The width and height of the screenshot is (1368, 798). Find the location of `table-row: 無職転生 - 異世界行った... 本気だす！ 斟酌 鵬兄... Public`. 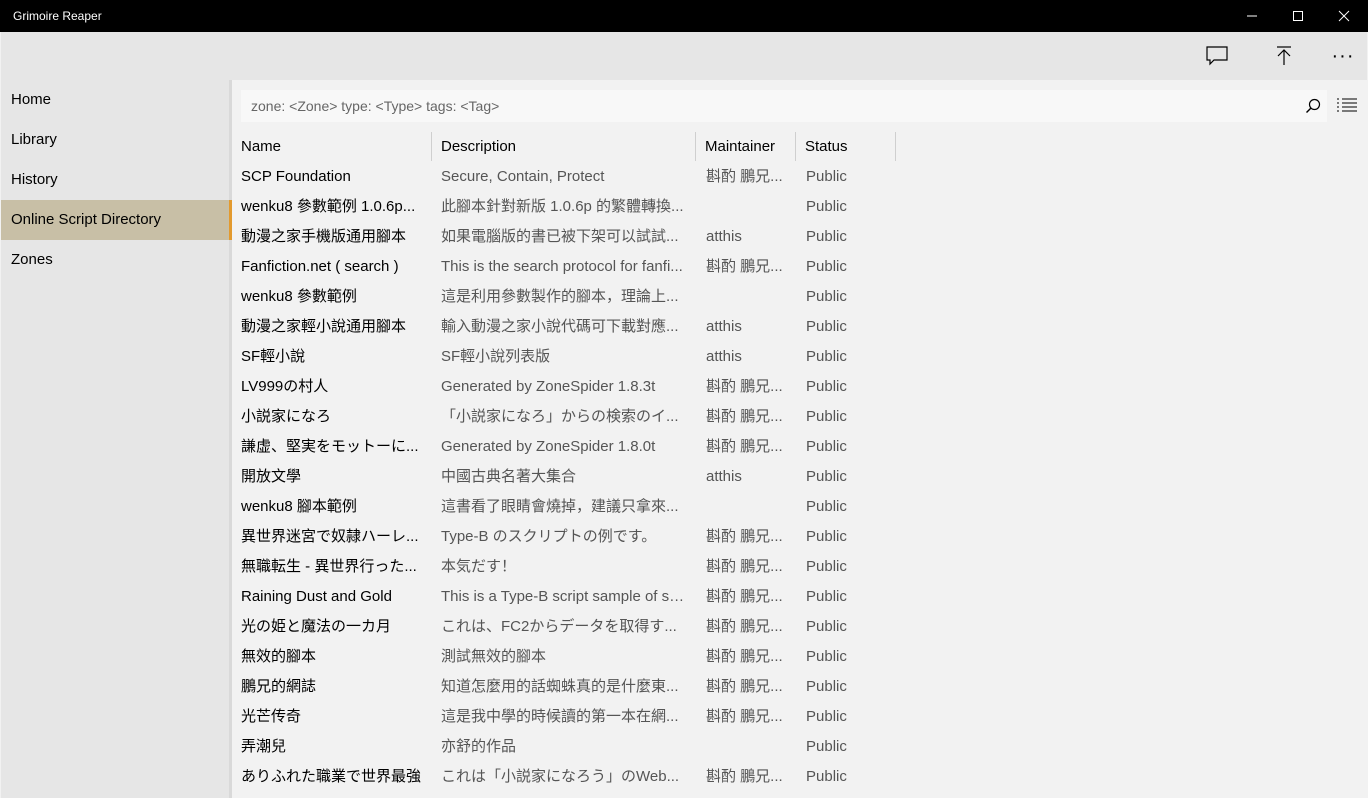

table-row: 無職転生 - 異世界行った... 本気だす！ 斟酌 鵬兄... Public is located at coordinates (582, 567).